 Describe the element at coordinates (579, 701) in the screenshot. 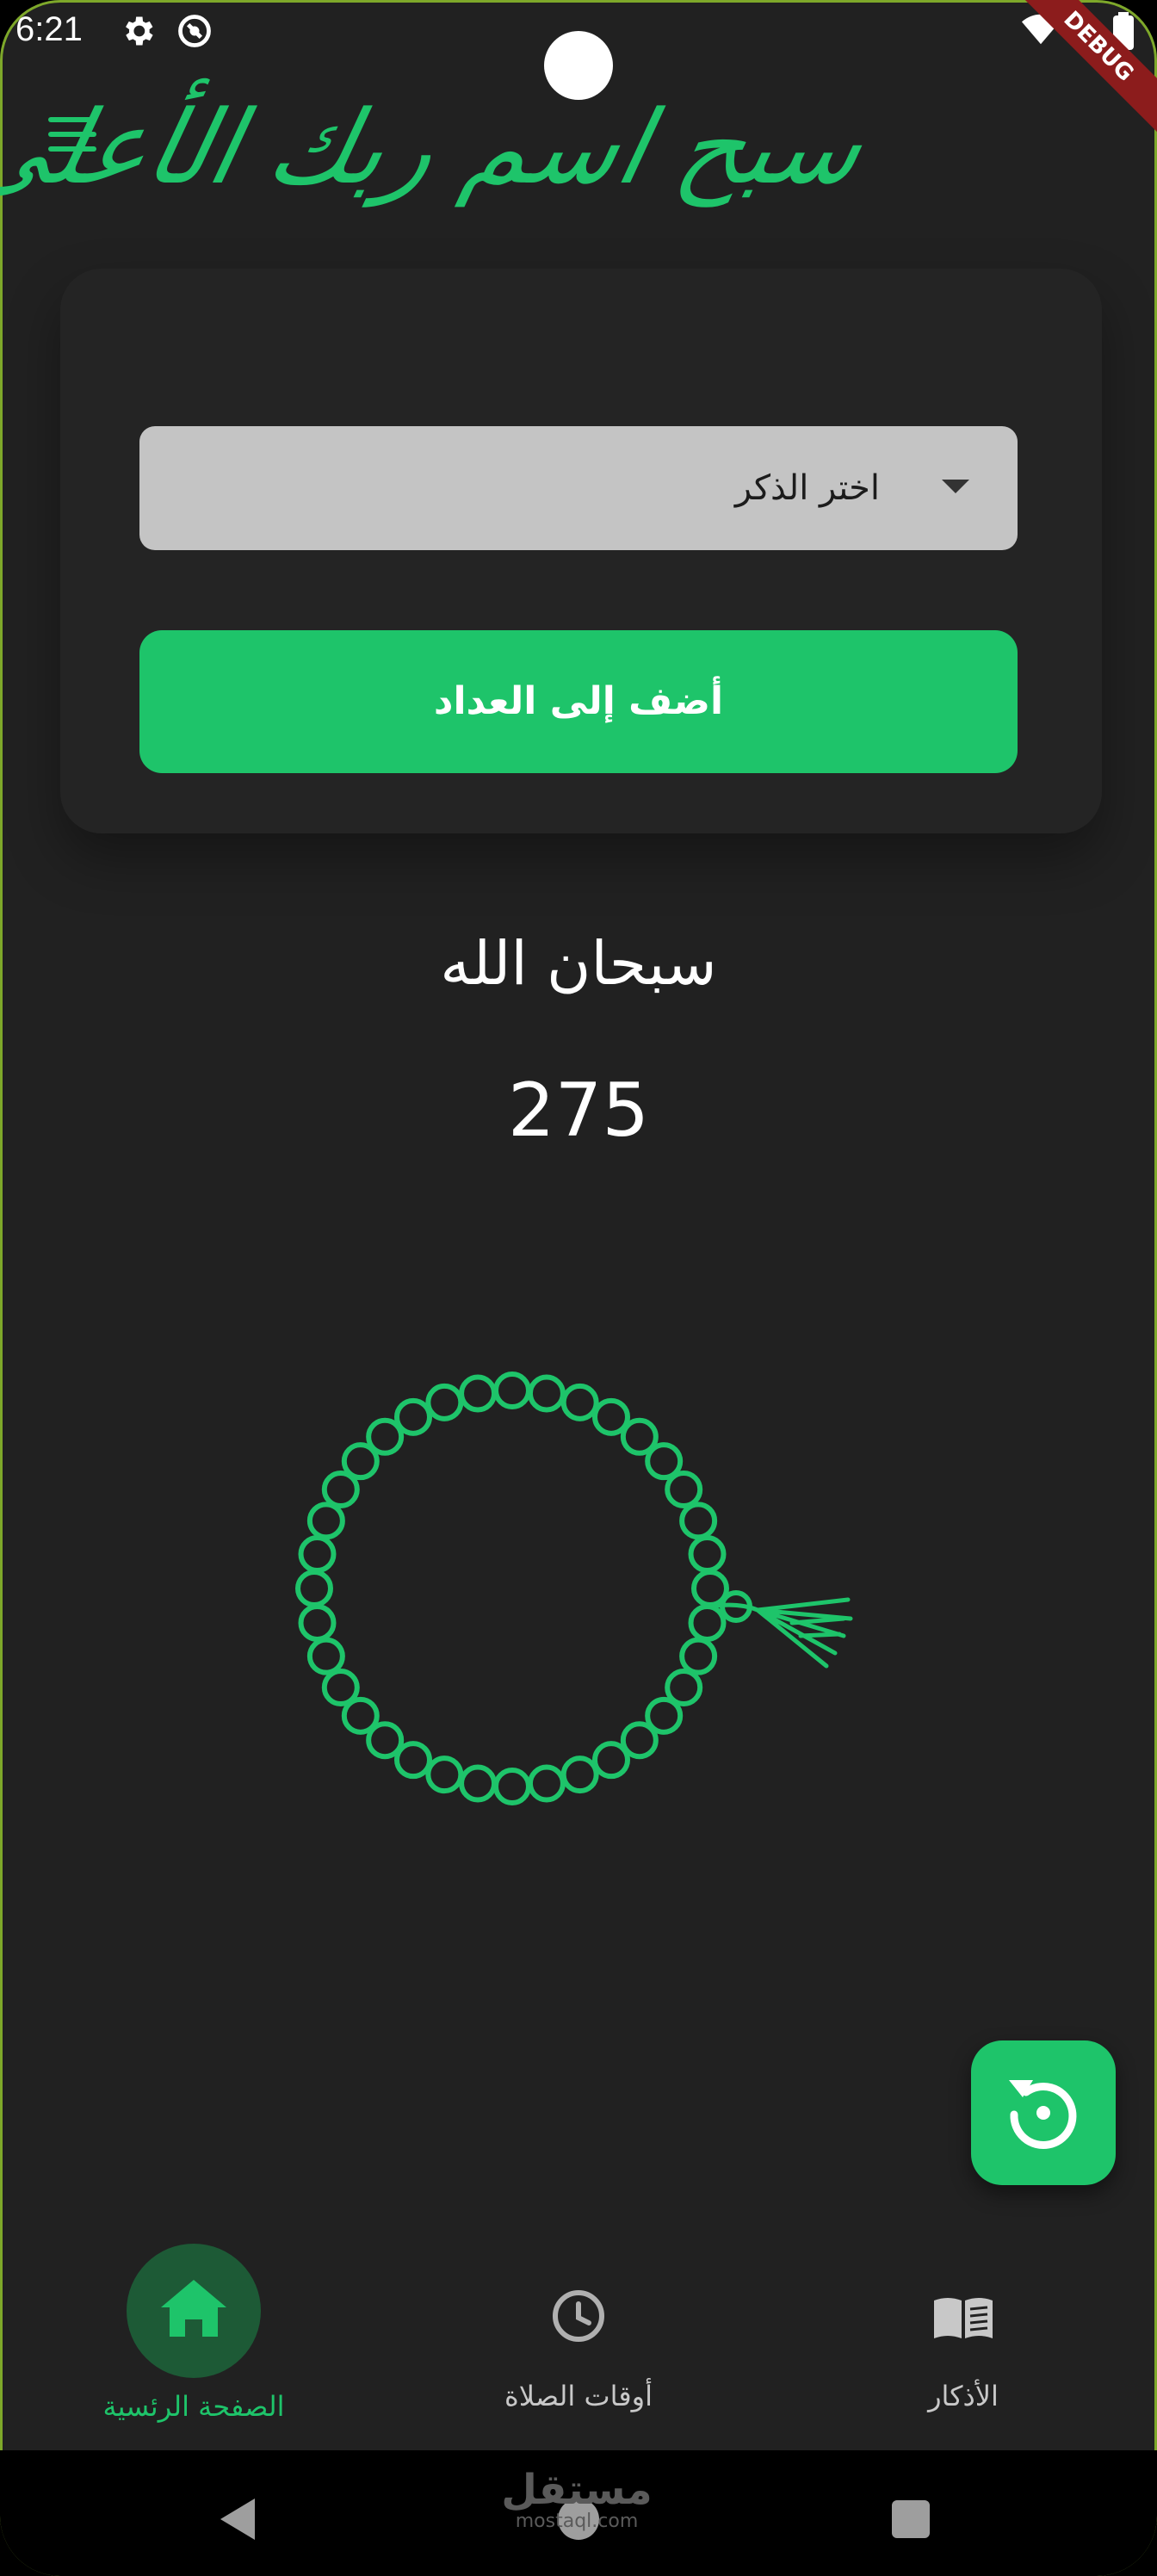

I see `add-to-counter-button: أضف إلى العداد` at that location.